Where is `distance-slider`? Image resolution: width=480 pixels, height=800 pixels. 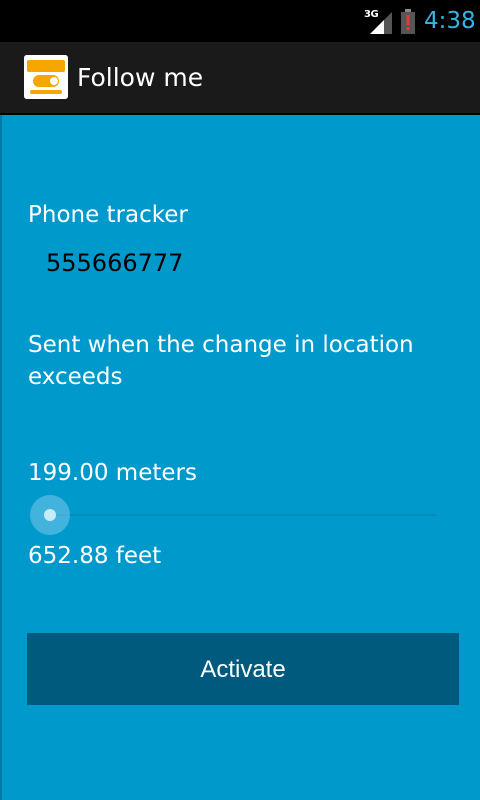
distance-slider is located at coordinates (232, 515).